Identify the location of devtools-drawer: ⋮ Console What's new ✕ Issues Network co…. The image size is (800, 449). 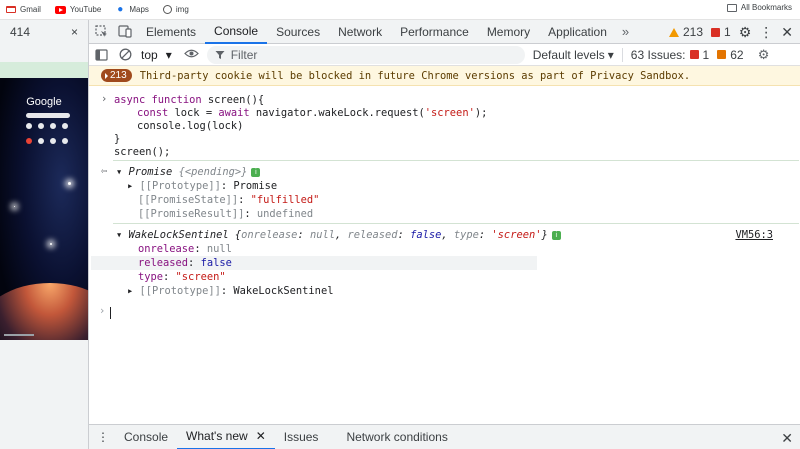
(444, 436).